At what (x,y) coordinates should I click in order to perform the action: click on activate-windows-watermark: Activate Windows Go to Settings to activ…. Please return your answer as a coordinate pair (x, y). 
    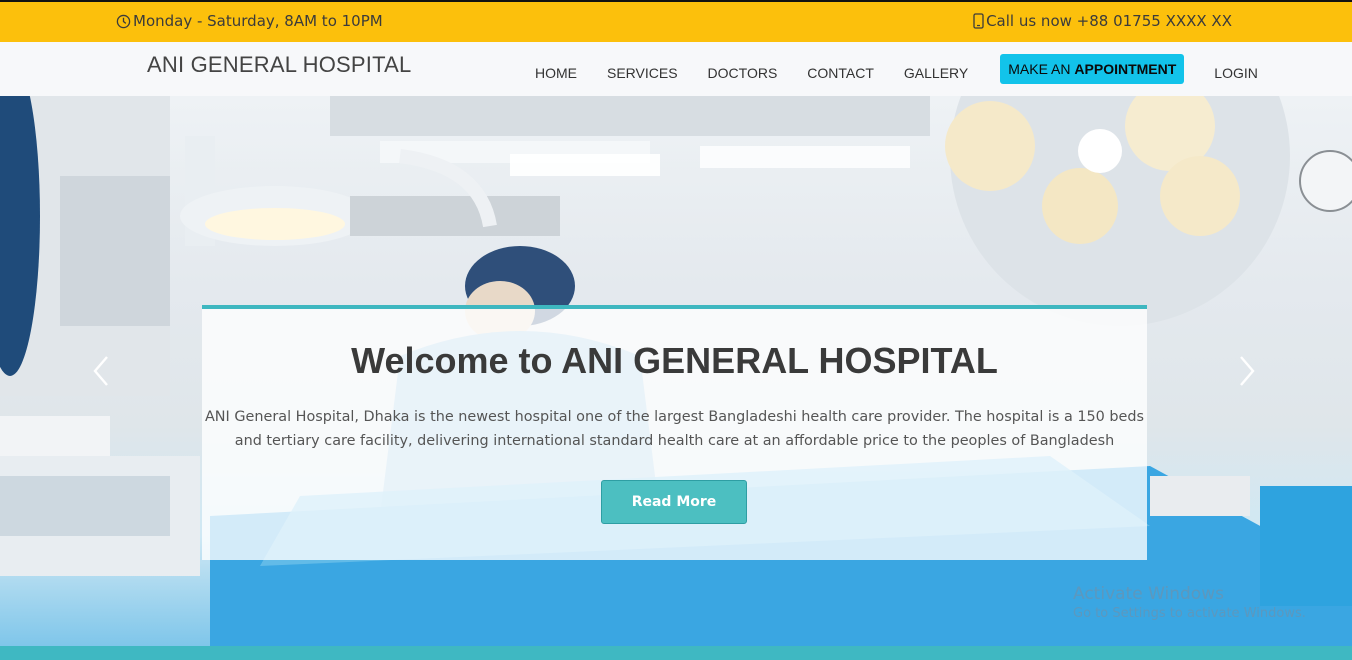
    Looking at the image, I should click on (1189, 602).